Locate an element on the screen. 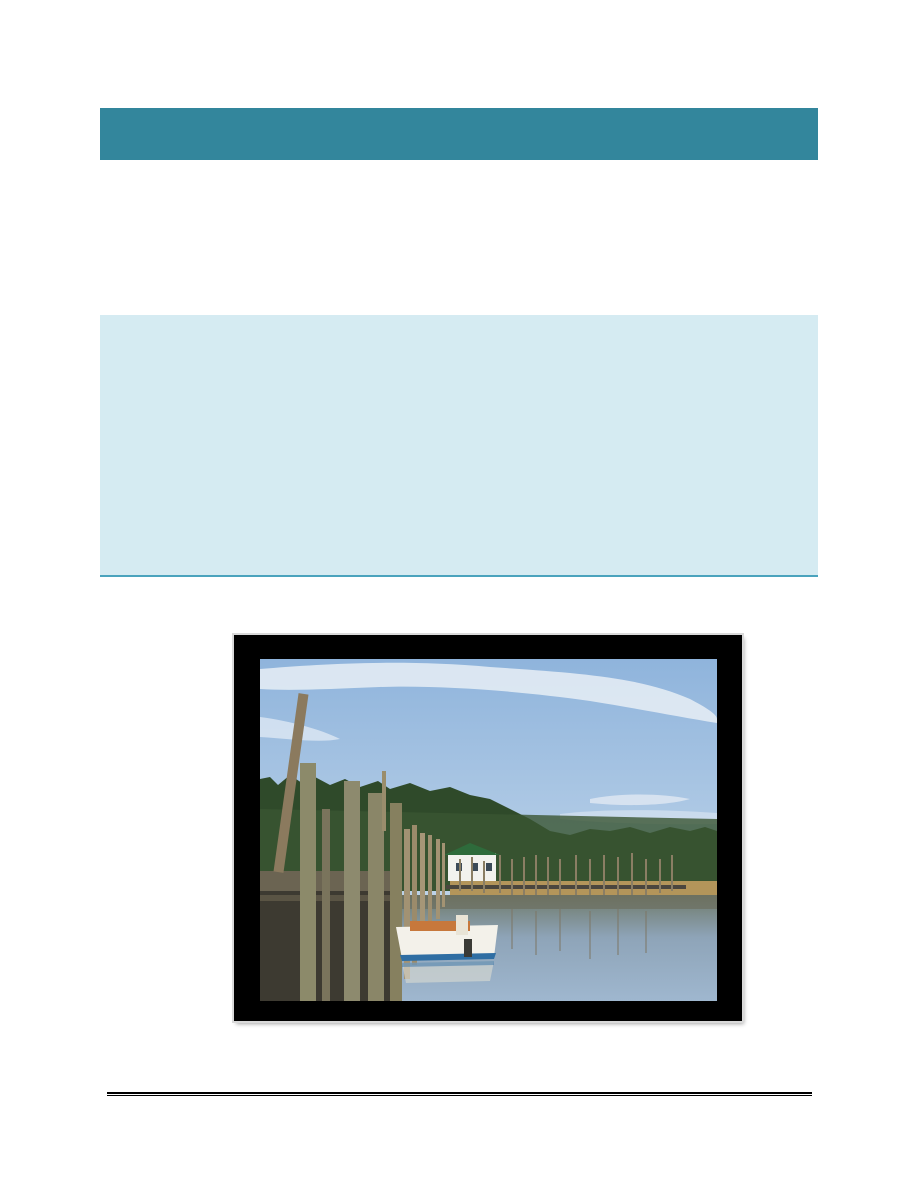 The width and height of the screenshot is (918, 1188). marsh-dock-photo is located at coordinates (488, 830).